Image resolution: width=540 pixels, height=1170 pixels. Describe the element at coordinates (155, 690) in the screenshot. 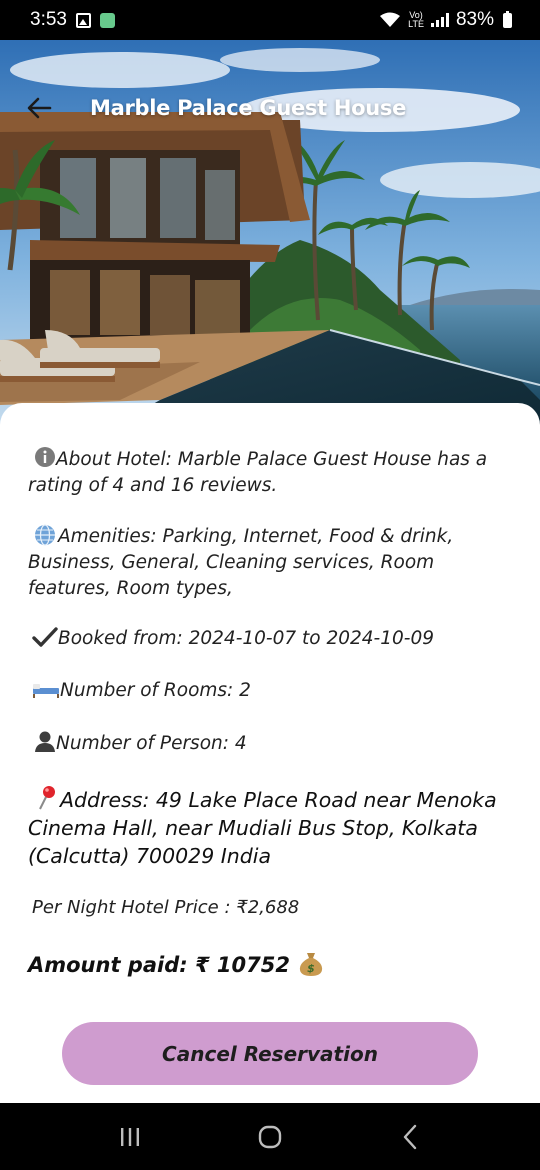

I see `rooms-text: Number of Rooms: 2` at that location.